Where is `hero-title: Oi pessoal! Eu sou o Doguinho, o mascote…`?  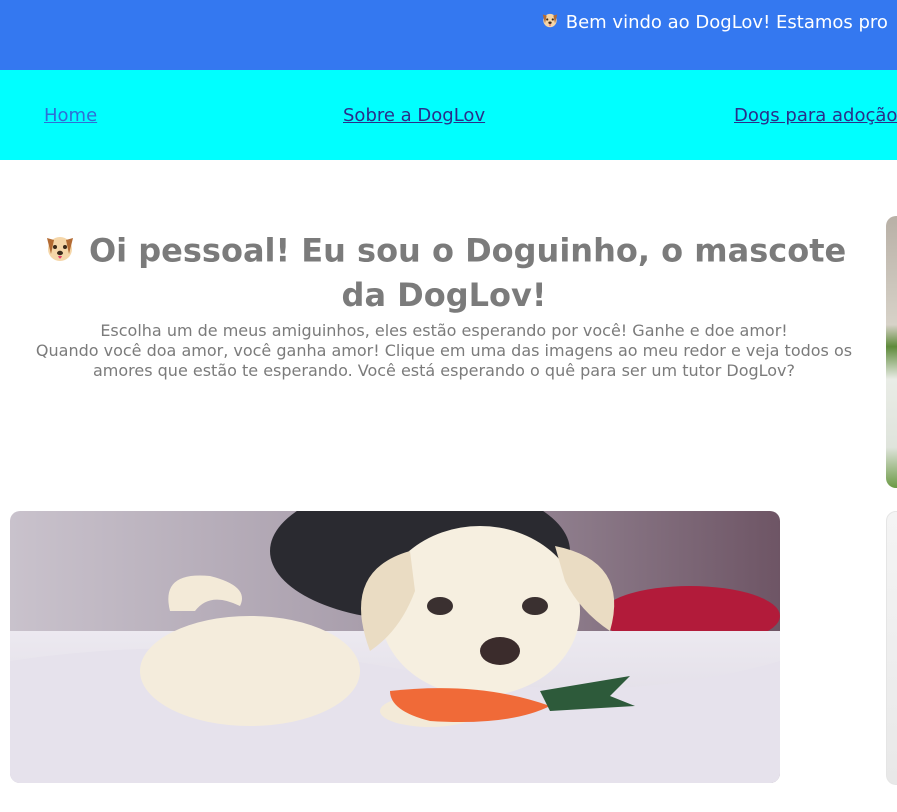
hero-title: Oi pessoal! Eu sou o Doguinho, o mascote… is located at coordinates (444, 272).